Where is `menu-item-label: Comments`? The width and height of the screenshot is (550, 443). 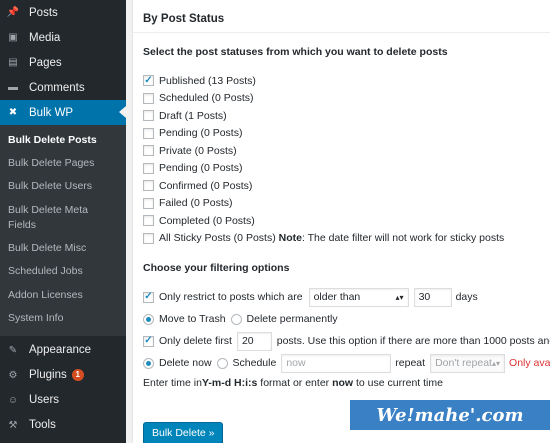
menu-item-label: Comments is located at coordinates (57, 87).